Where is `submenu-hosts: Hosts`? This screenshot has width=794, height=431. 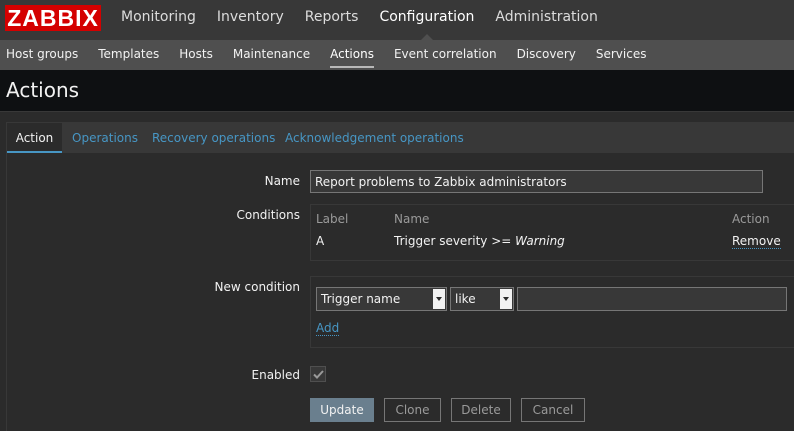 submenu-hosts: Hosts is located at coordinates (196, 54).